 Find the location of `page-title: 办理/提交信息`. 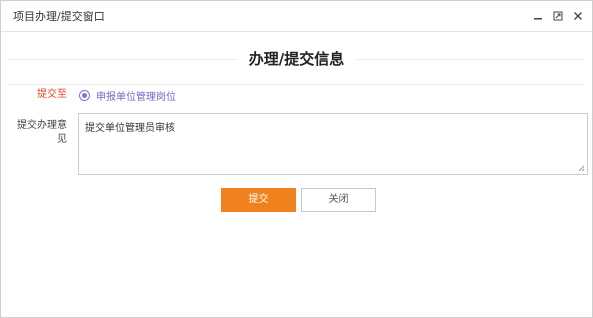

page-title: 办理/提交信息 is located at coordinates (296, 58).